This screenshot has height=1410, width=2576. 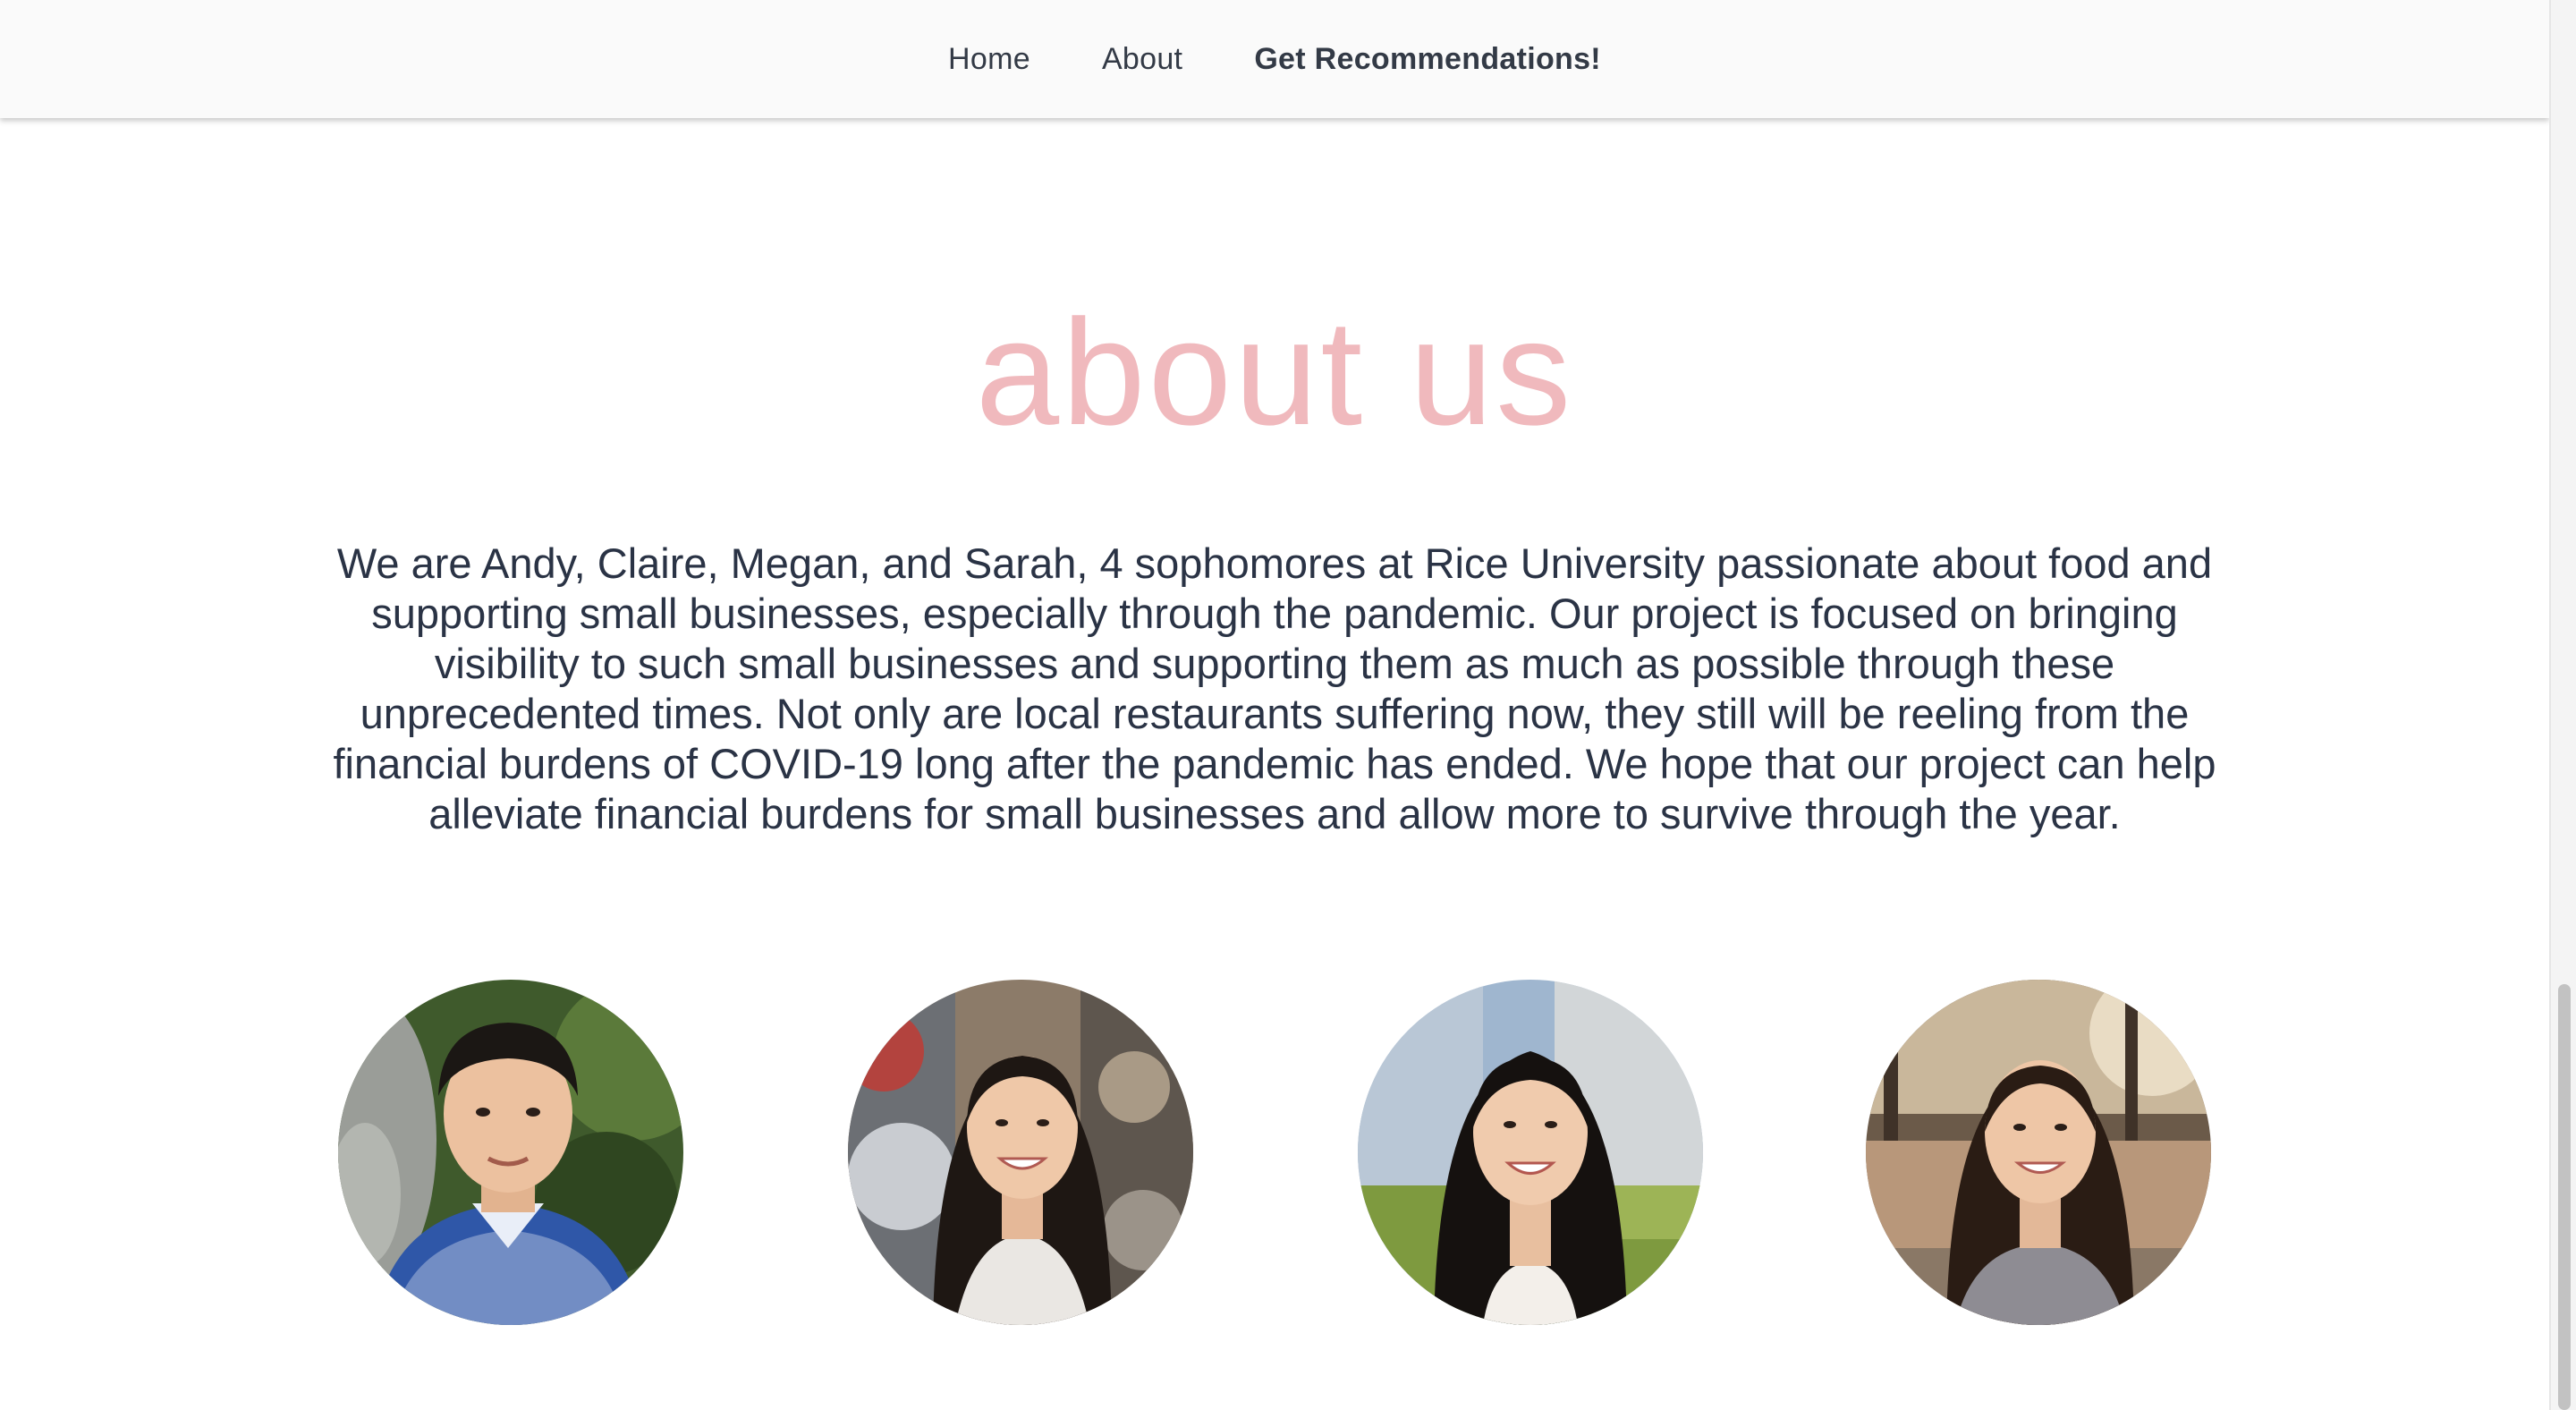 What do you see at coordinates (1274, 372) in the screenshot?
I see `about-title: about us` at bounding box center [1274, 372].